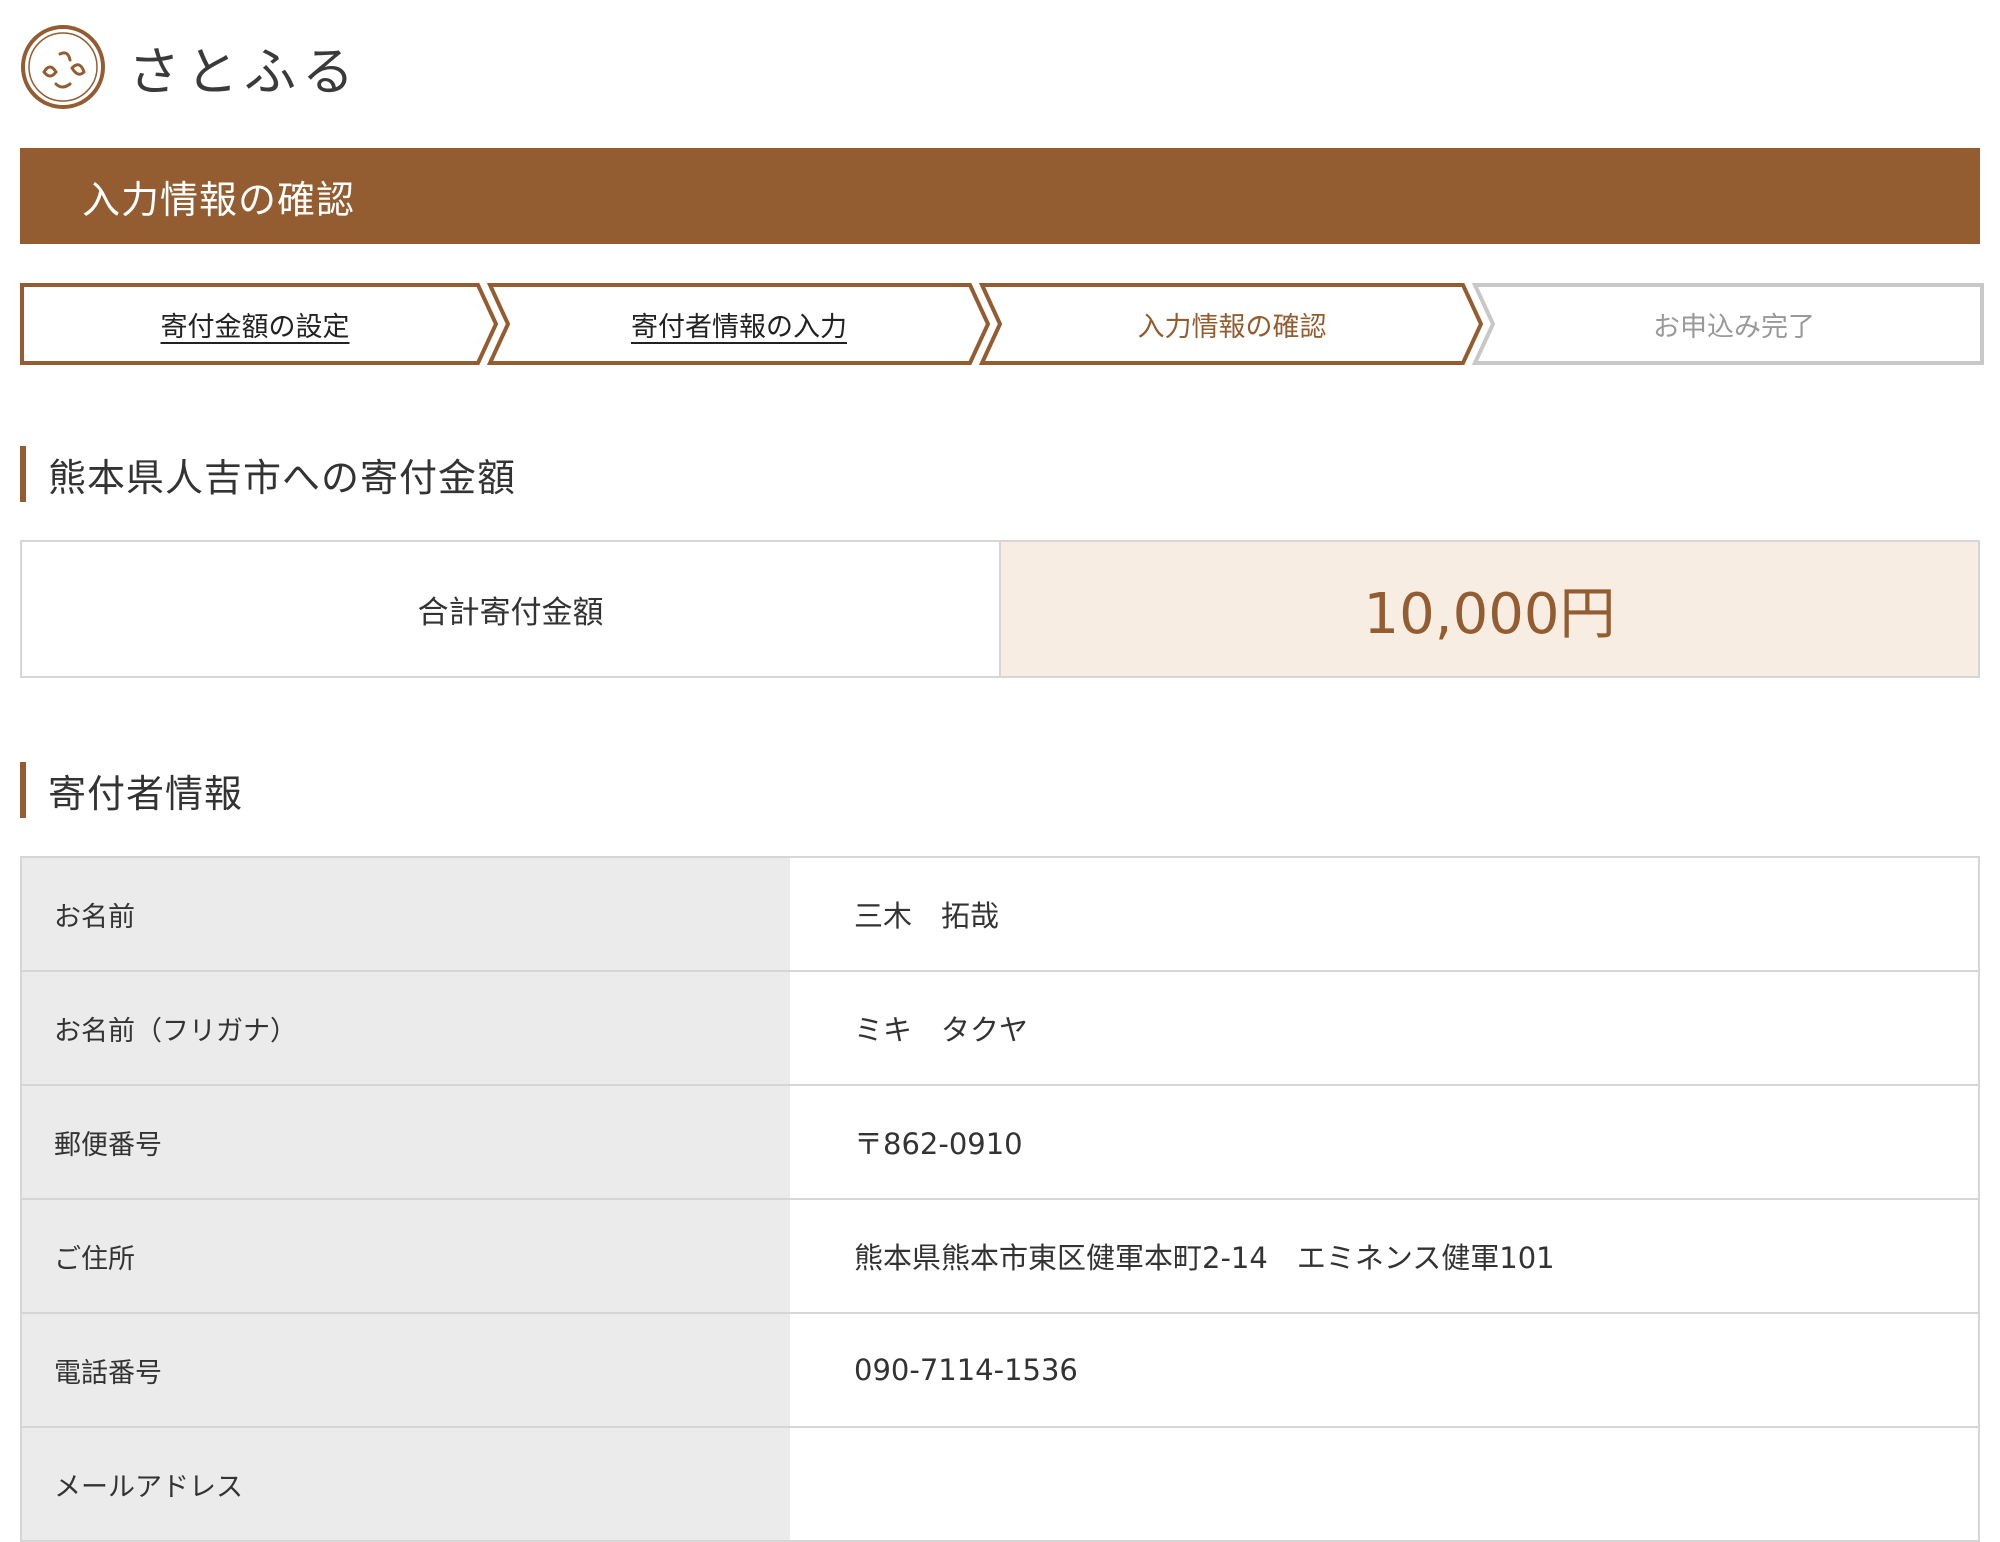 The width and height of the screenshot is (2000, 1542). What do you see at coordinates (406, 1484) in the screenshot?
I see `email-label: メールアドレス` at bounding box center [406, 1484].